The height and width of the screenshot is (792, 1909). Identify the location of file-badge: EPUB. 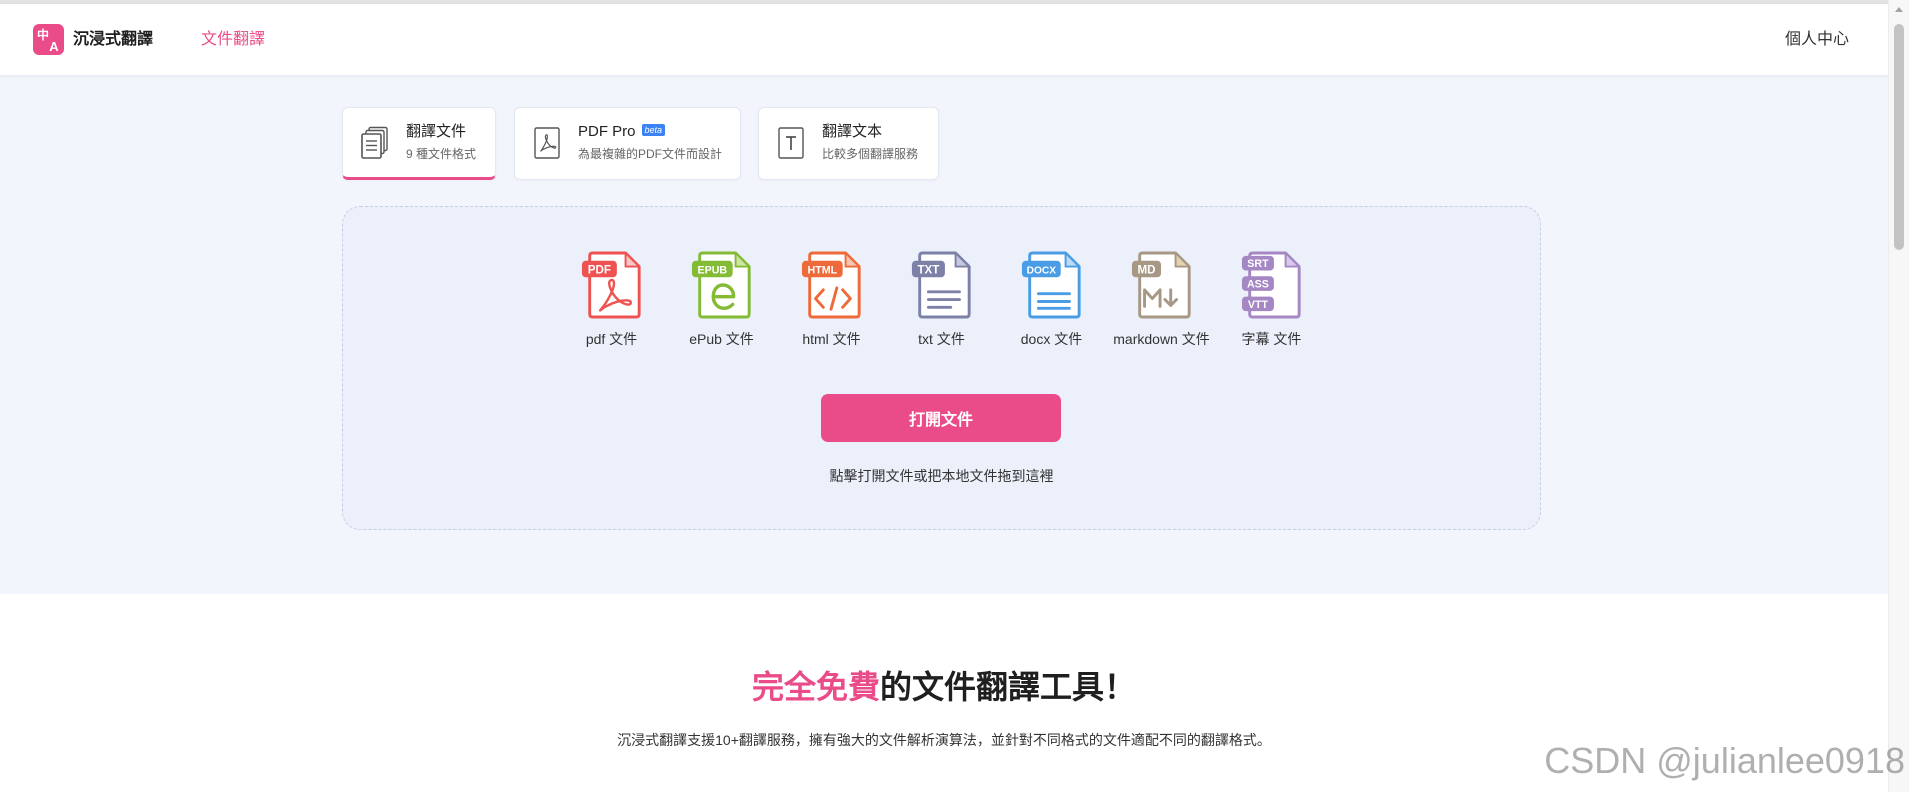
(712, 270).